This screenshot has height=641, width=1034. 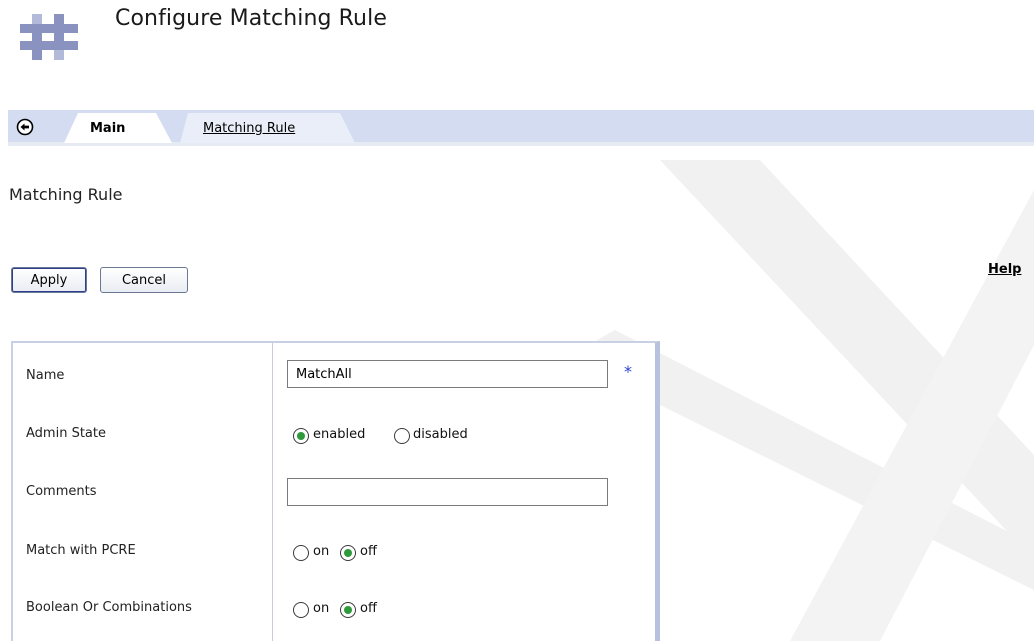 What do you see at coordinates (301, 610) in the screenshot?
I see `boolean-or-on-radio` at bounding box center [301, 610].